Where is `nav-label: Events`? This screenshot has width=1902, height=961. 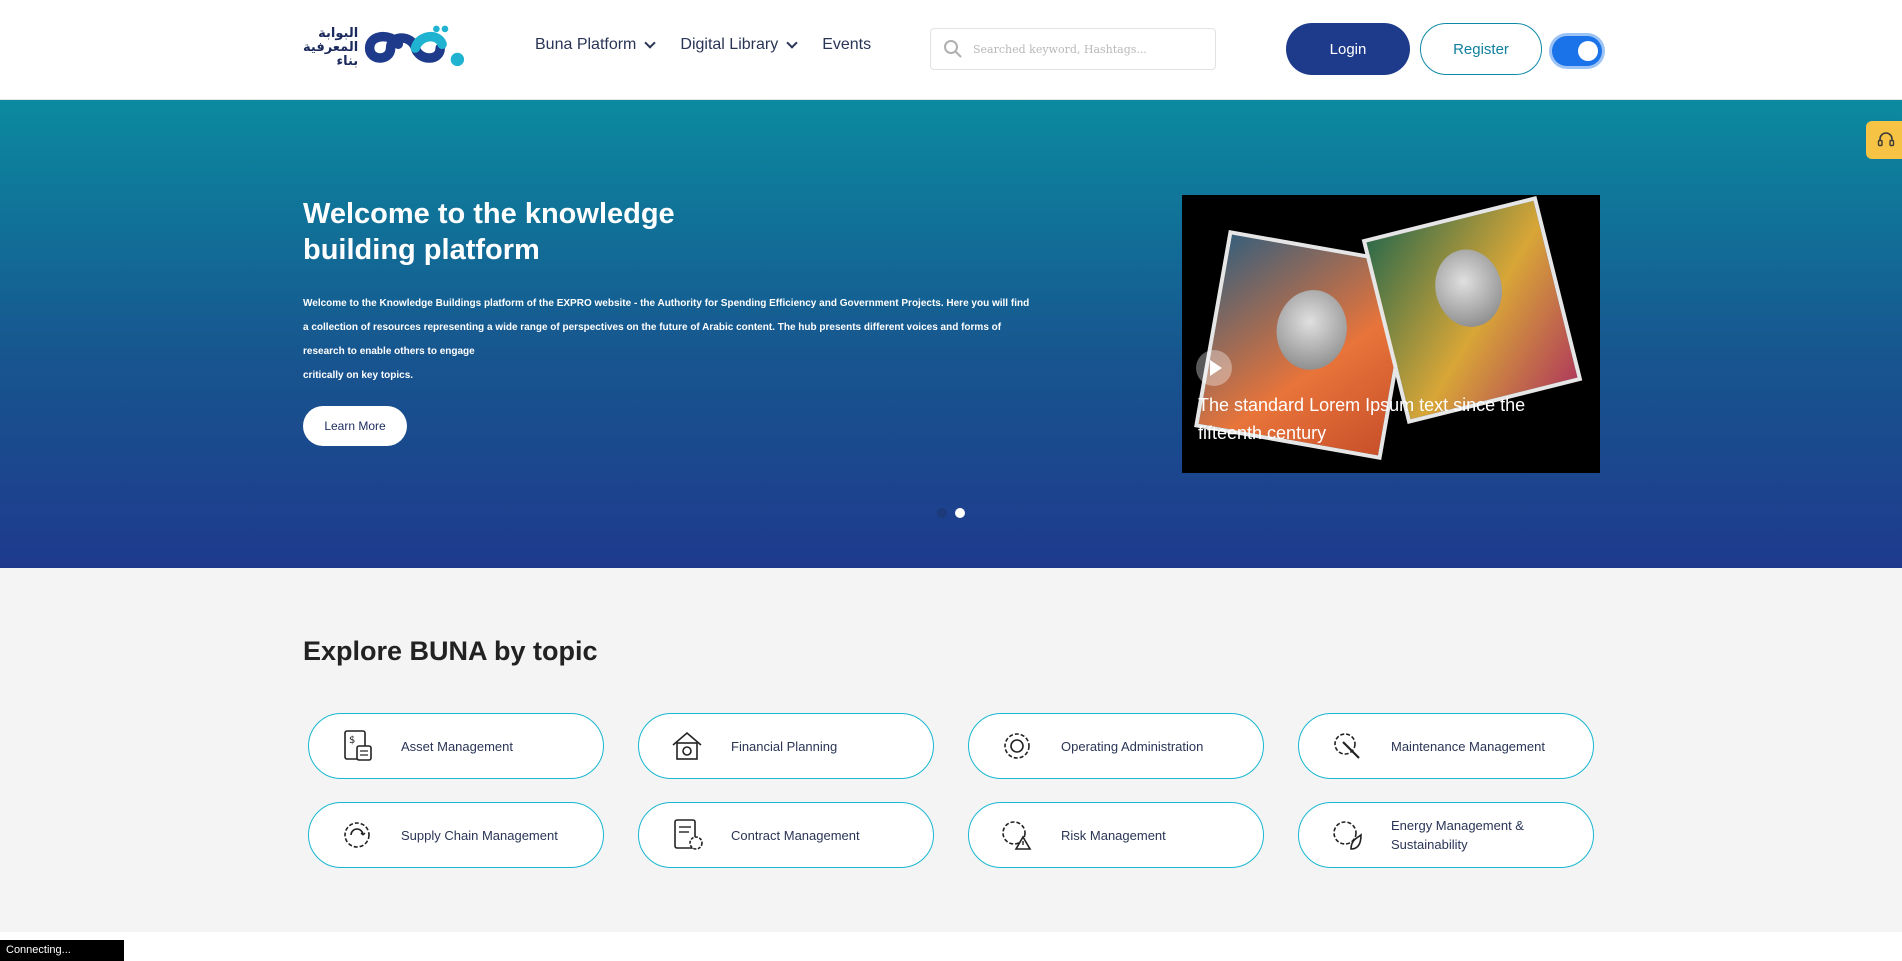 nav-label: Events is located at coordinates (847, 44).